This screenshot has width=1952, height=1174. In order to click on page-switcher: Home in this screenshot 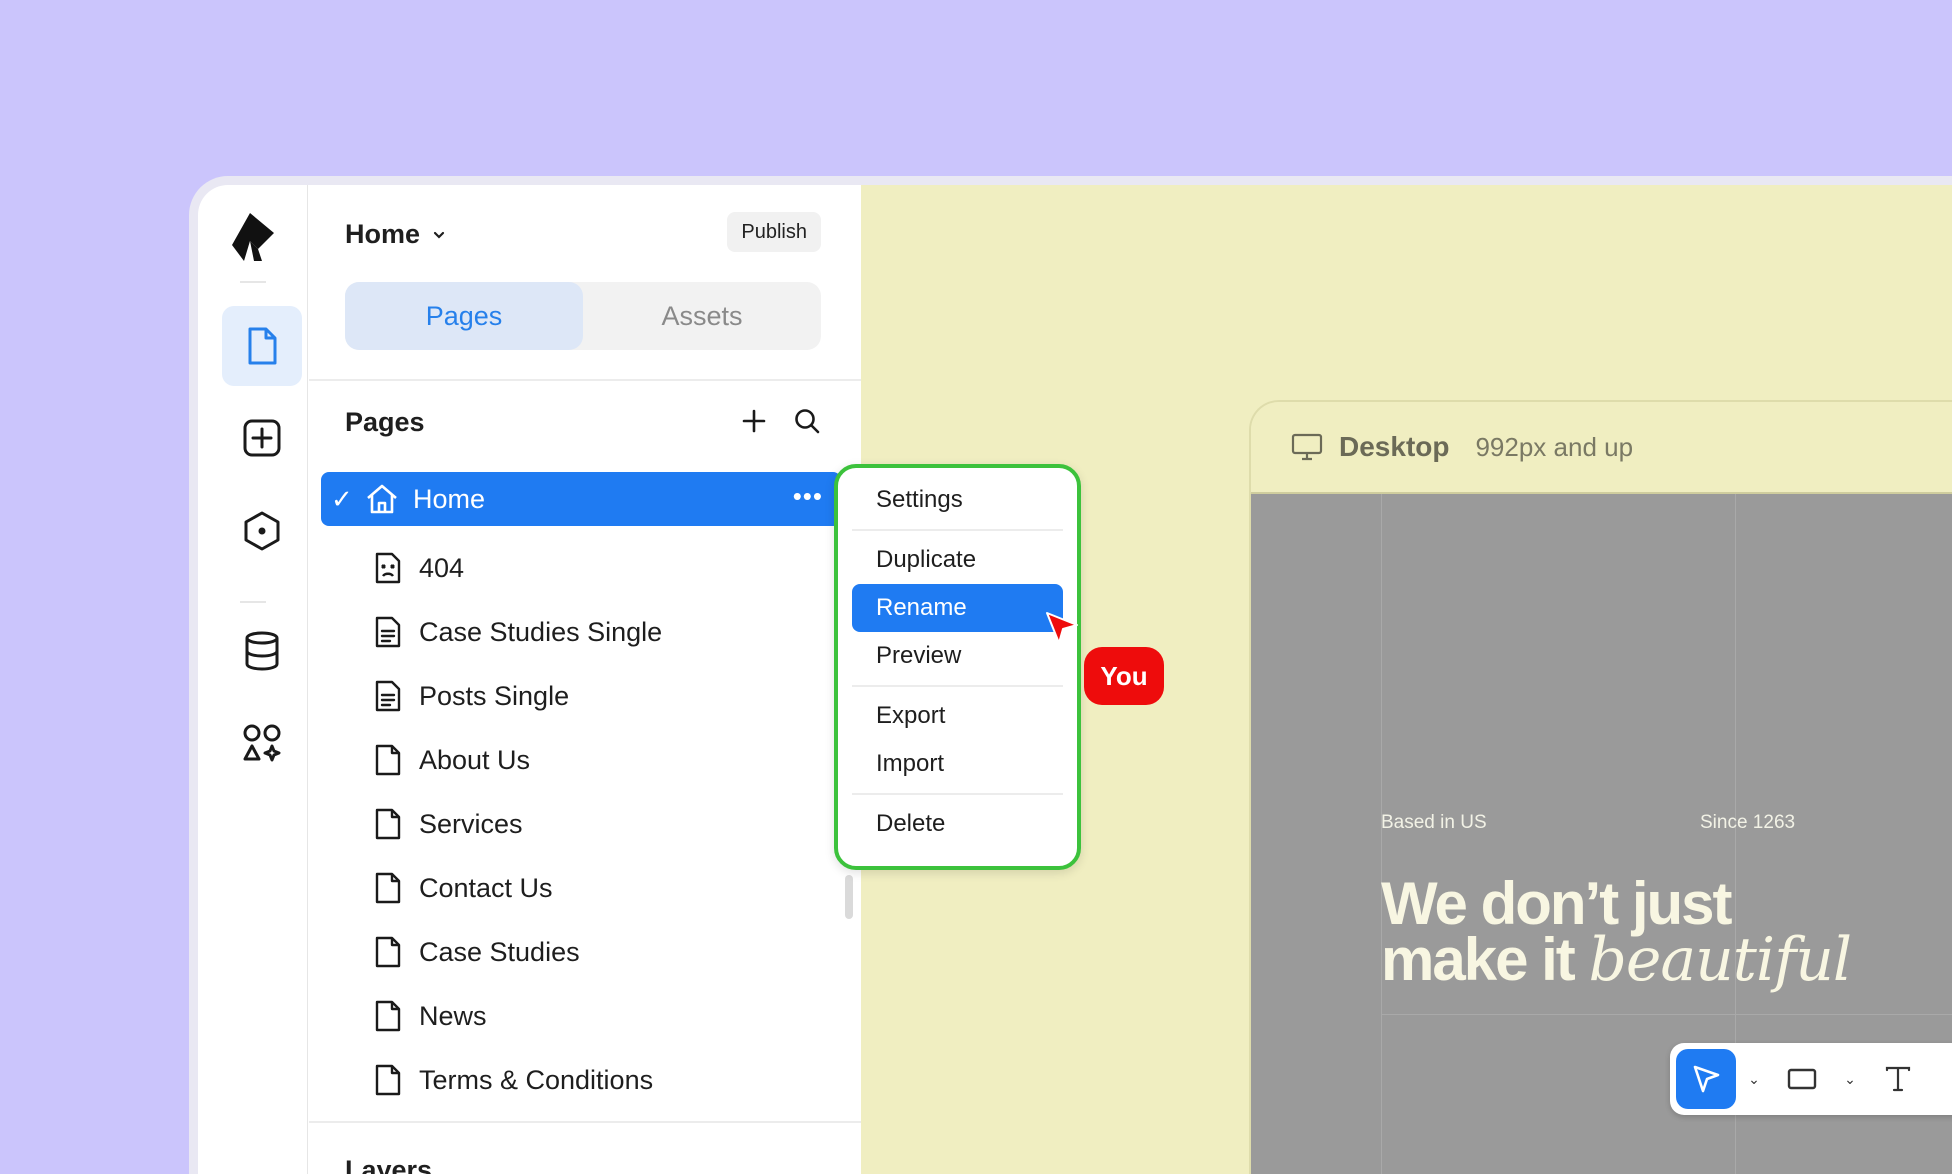, I will do `click(395, 234)`.